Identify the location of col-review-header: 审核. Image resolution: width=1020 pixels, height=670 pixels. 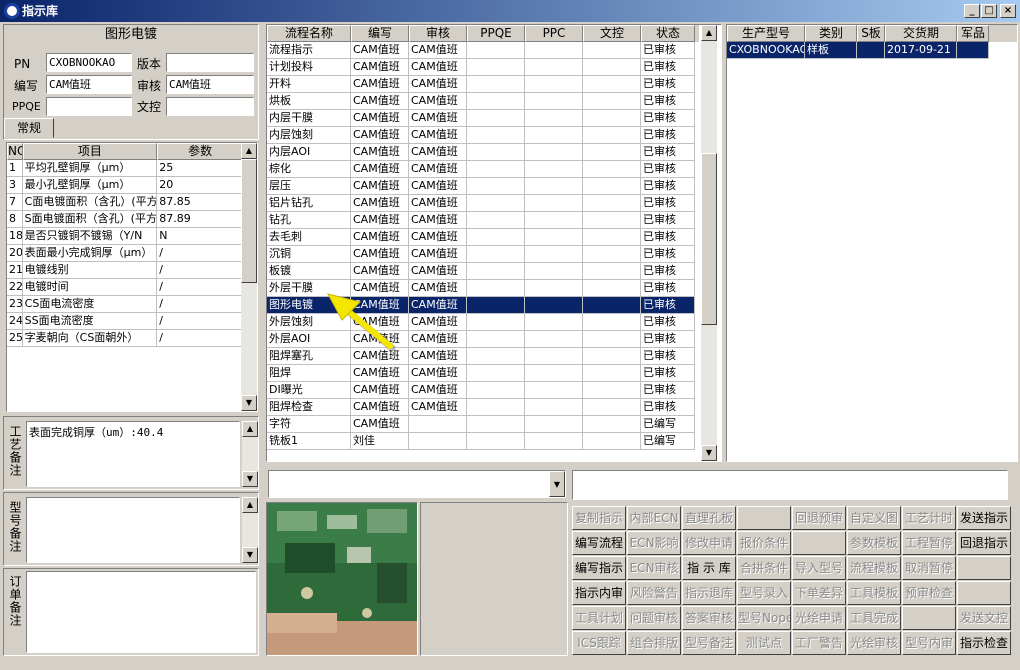
(438, 33).